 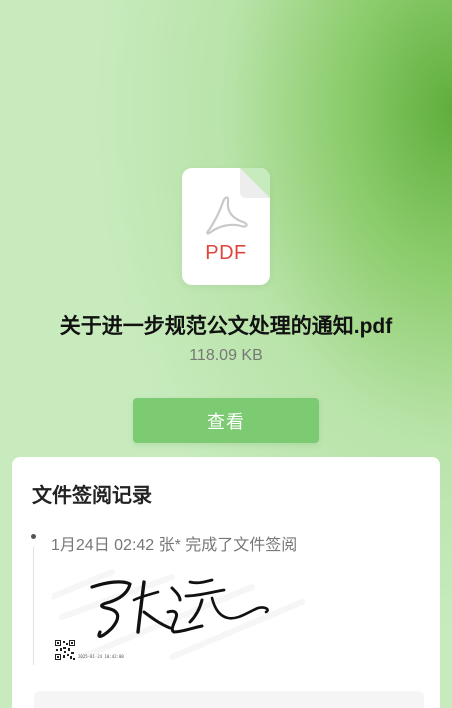 What do you see at coordinates (227, 215) in the screenshot?
I see `acrobat-logo-icon` at bounding box center [227, 215].